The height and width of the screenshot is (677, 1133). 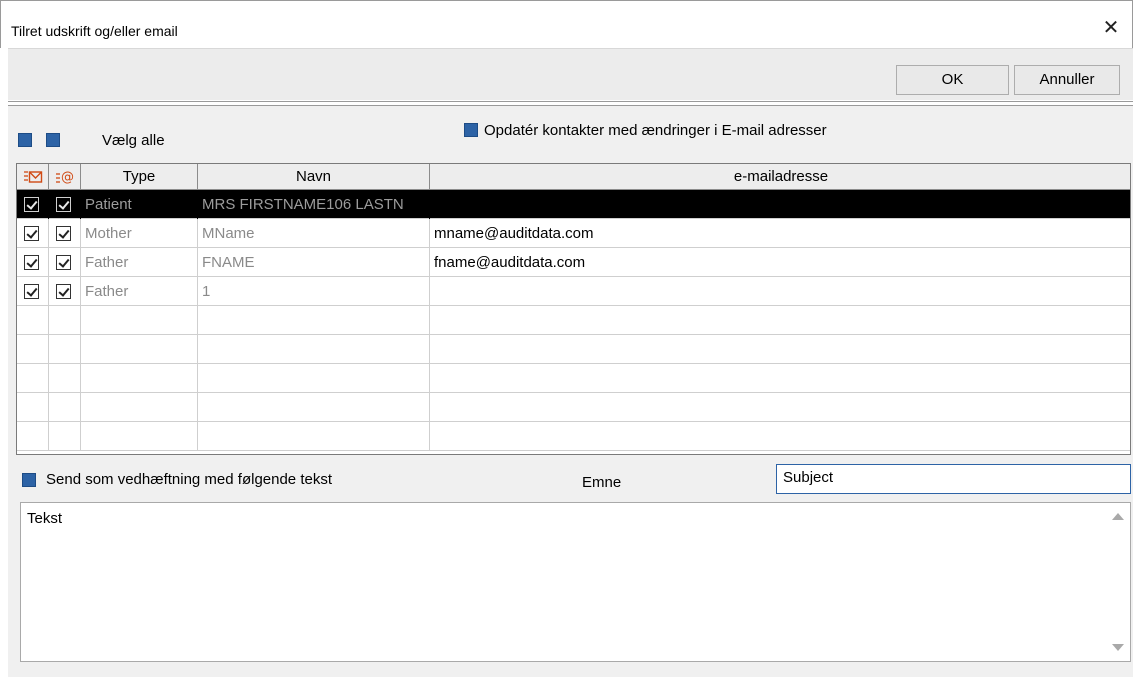 I want to click on row-email: mname@auditdata.com, so click(x=780, y=233).